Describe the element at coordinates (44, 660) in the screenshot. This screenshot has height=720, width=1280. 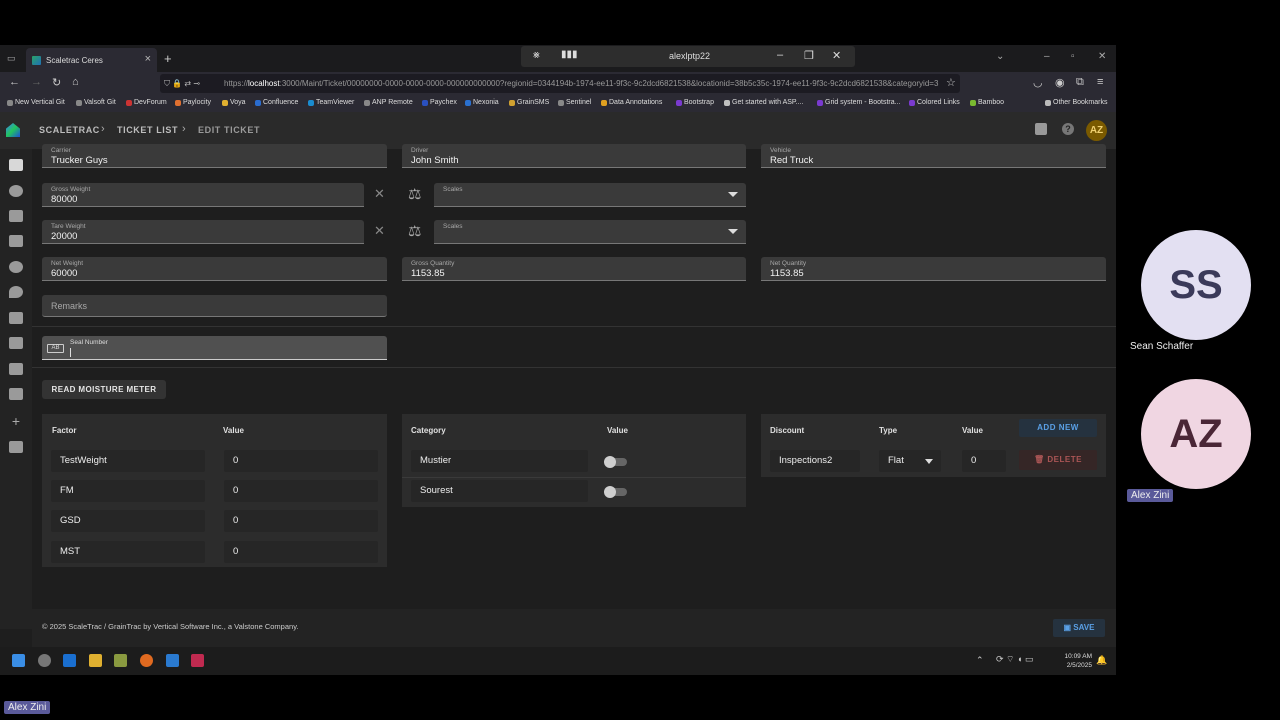
I see `search-icon` at that location.